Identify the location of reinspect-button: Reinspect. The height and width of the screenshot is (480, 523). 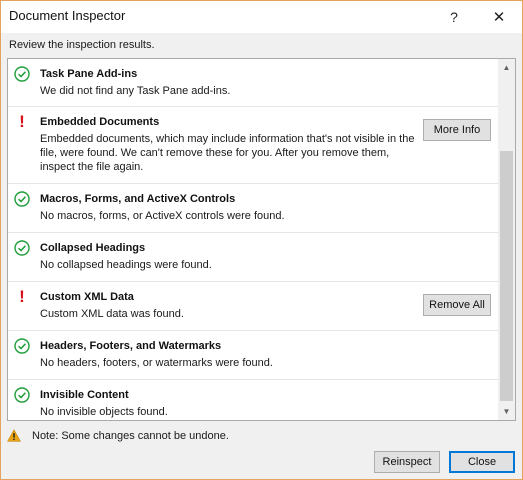
(407, 462).